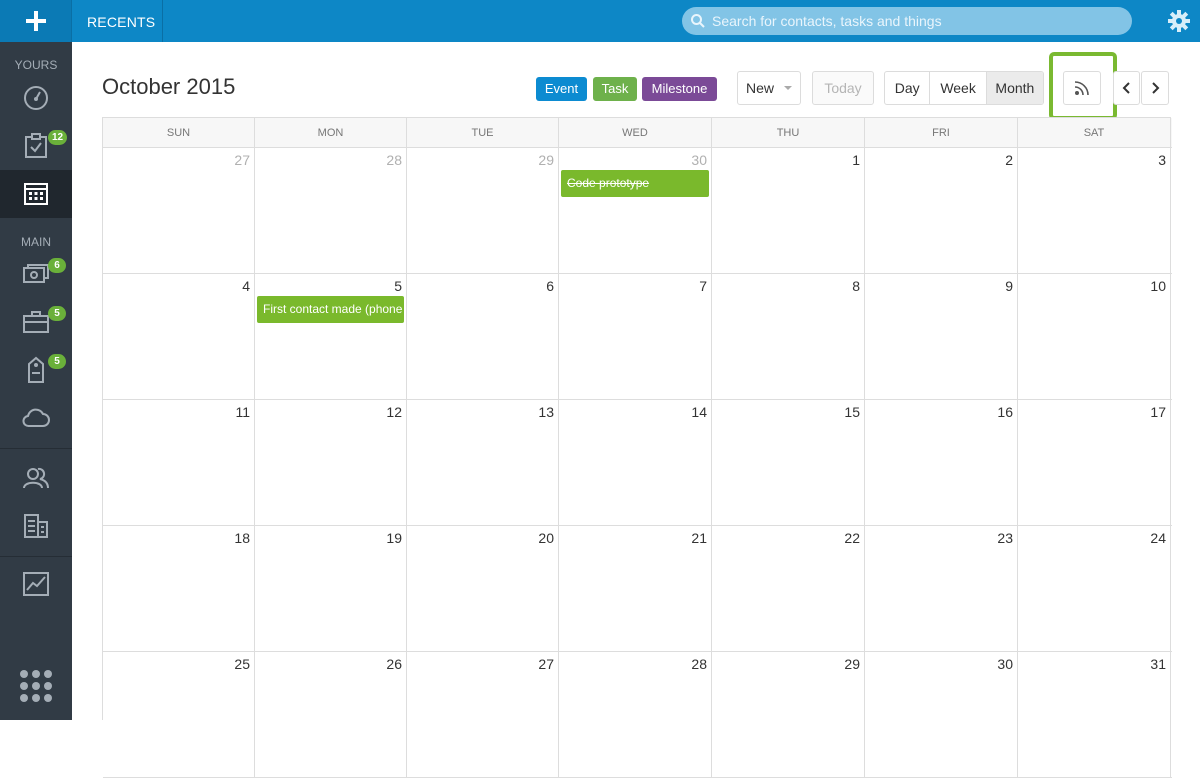 The height and width of the screenshot is (778, 1200). Describe the element at coordinates (1179, 21) in the screenshot. I see `settings-button` at that location.